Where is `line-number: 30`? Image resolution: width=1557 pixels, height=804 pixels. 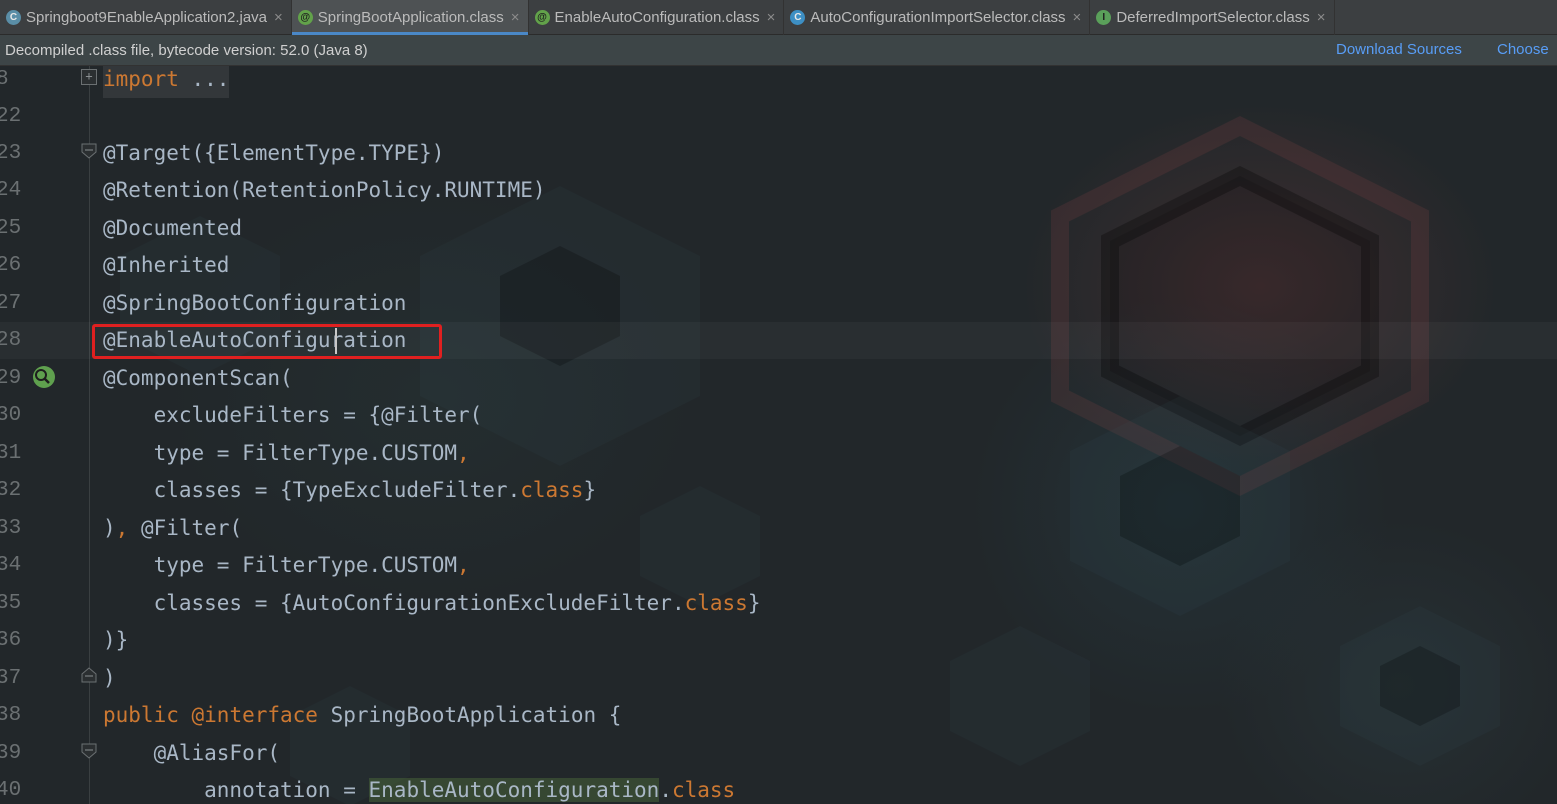 line-number: 30 is located at coordinates (11, 415).